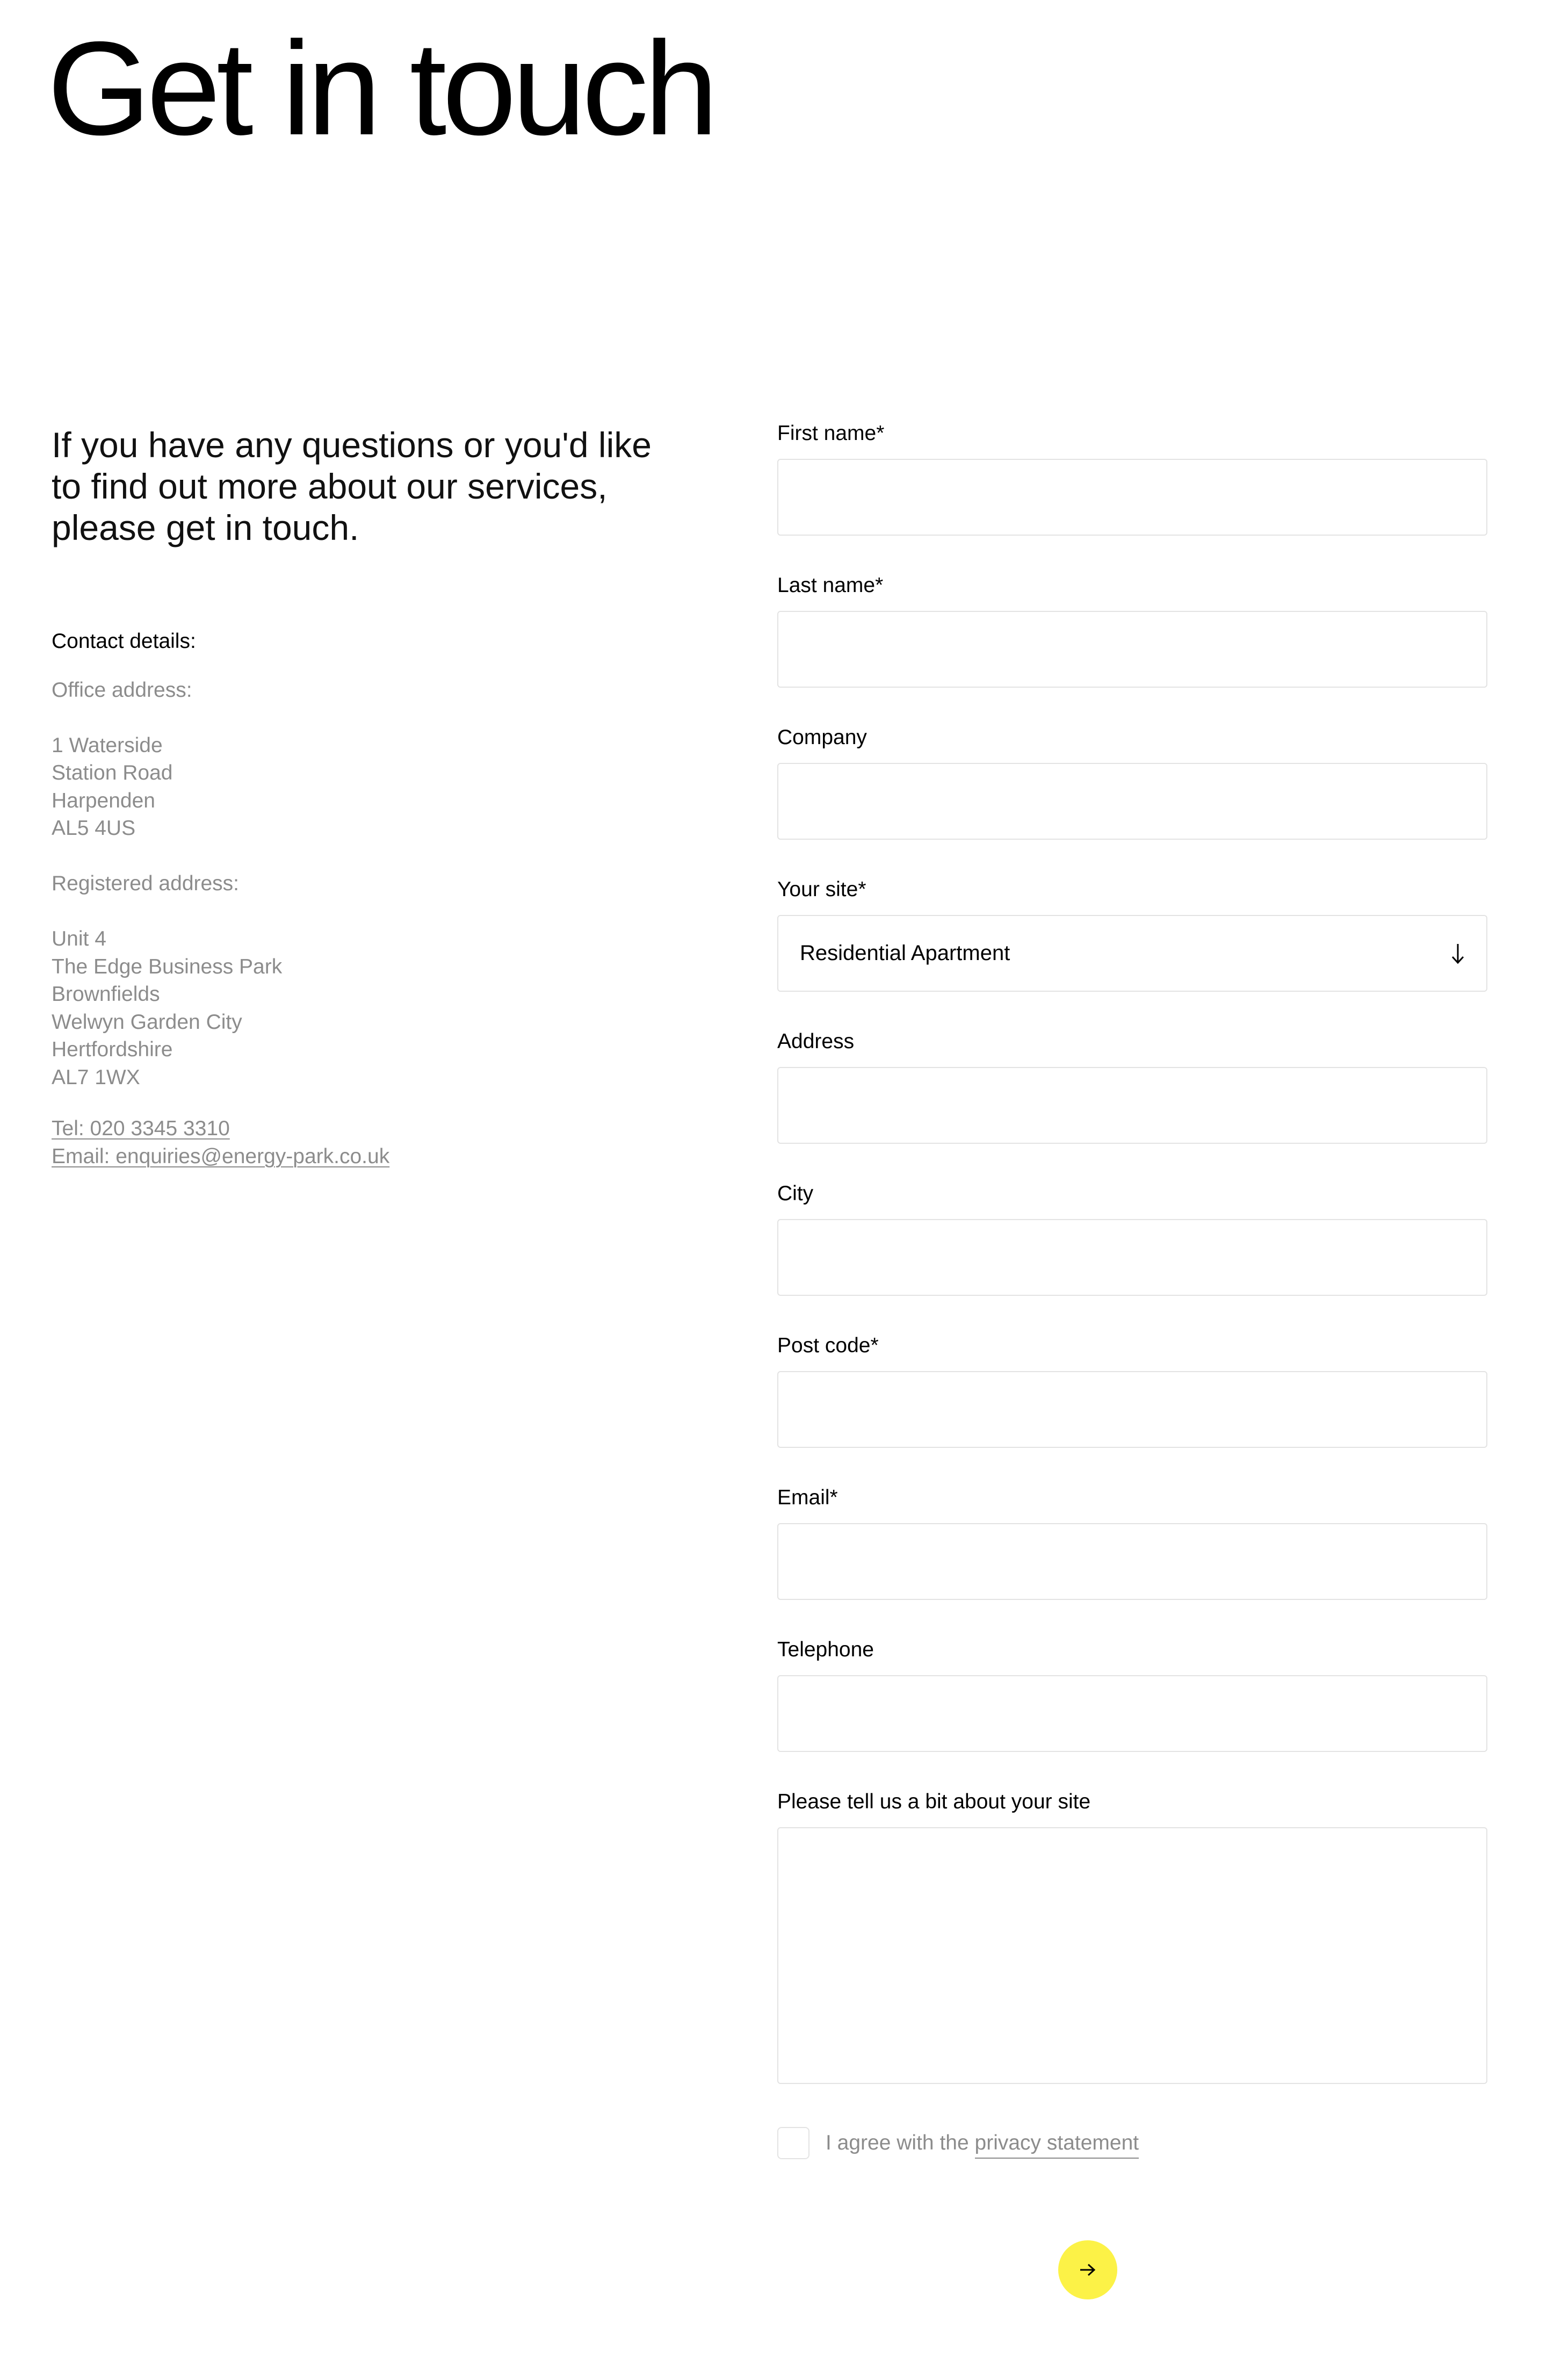 The width and height of the screenshot is (1547, 2380). Describe the element at coordinates (822, 889) in the screenshot. I see `site-label: Your site*` at that location.